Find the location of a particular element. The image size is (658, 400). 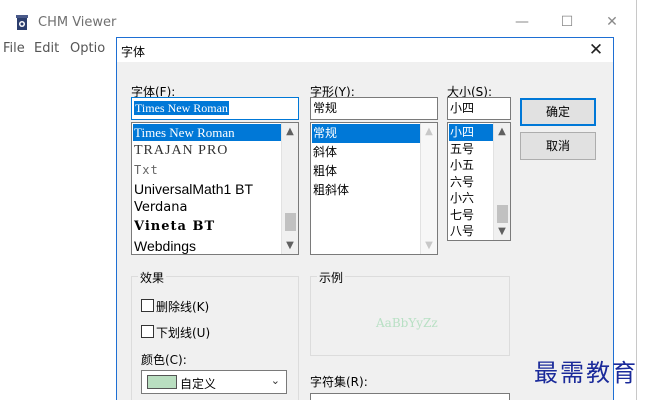

style-list: 常规 斜体 粗体 粗斜体 ▲ ▼ is located at coordinates (374, 188).